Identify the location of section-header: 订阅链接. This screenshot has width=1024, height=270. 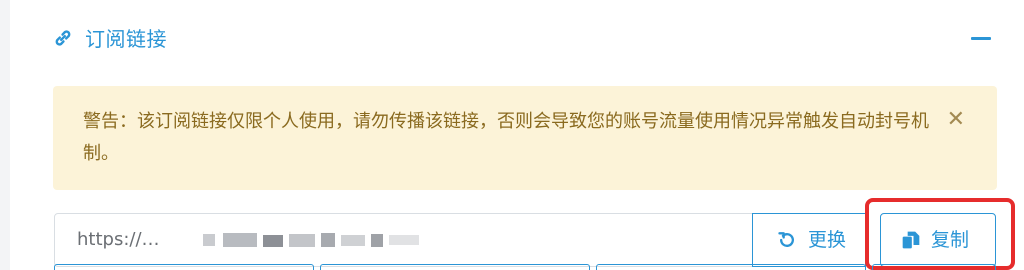
(524, 39).